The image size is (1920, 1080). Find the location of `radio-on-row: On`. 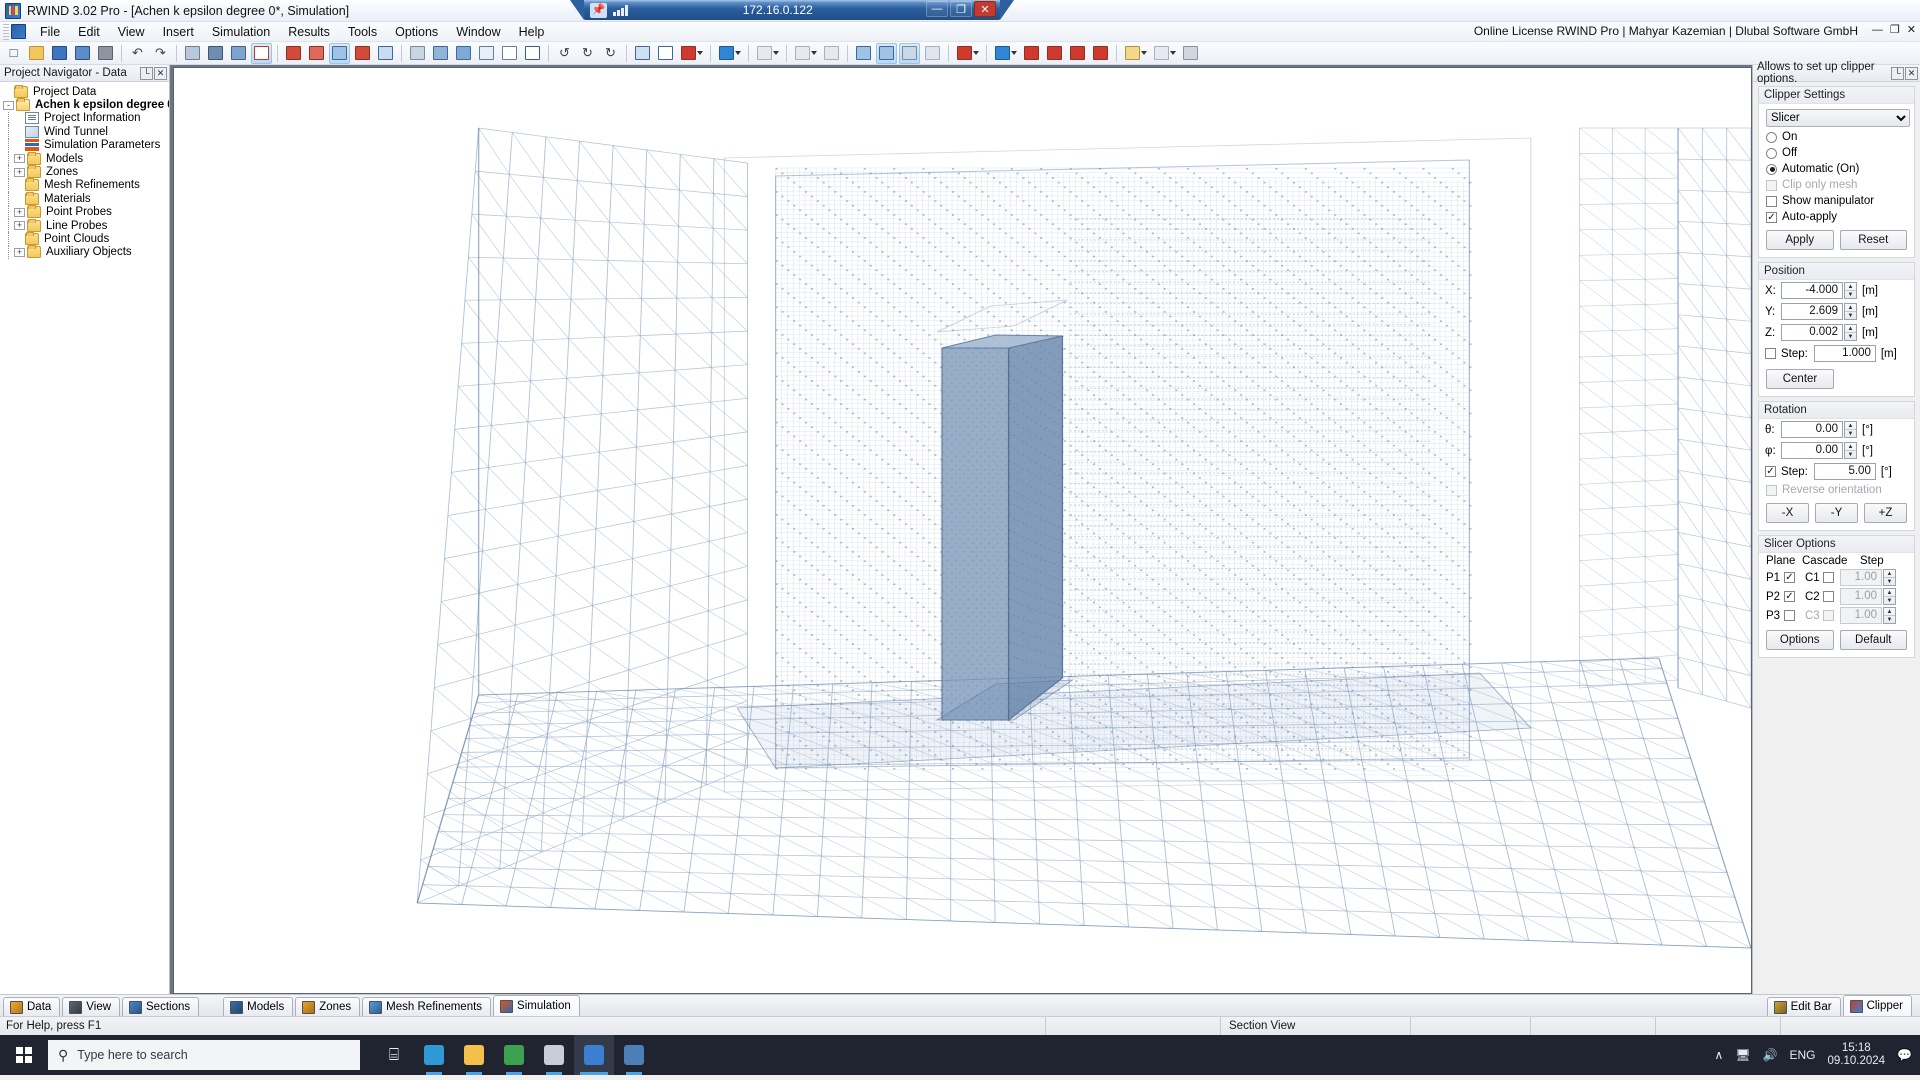

radio-on-row: On is located at coordinates (1836, 137).